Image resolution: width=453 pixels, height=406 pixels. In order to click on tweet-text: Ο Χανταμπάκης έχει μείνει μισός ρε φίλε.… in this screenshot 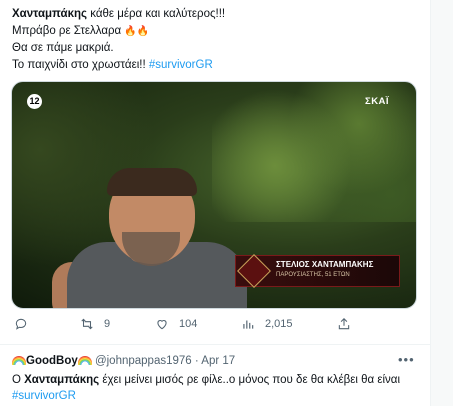, I will do `click(217, 388)`.